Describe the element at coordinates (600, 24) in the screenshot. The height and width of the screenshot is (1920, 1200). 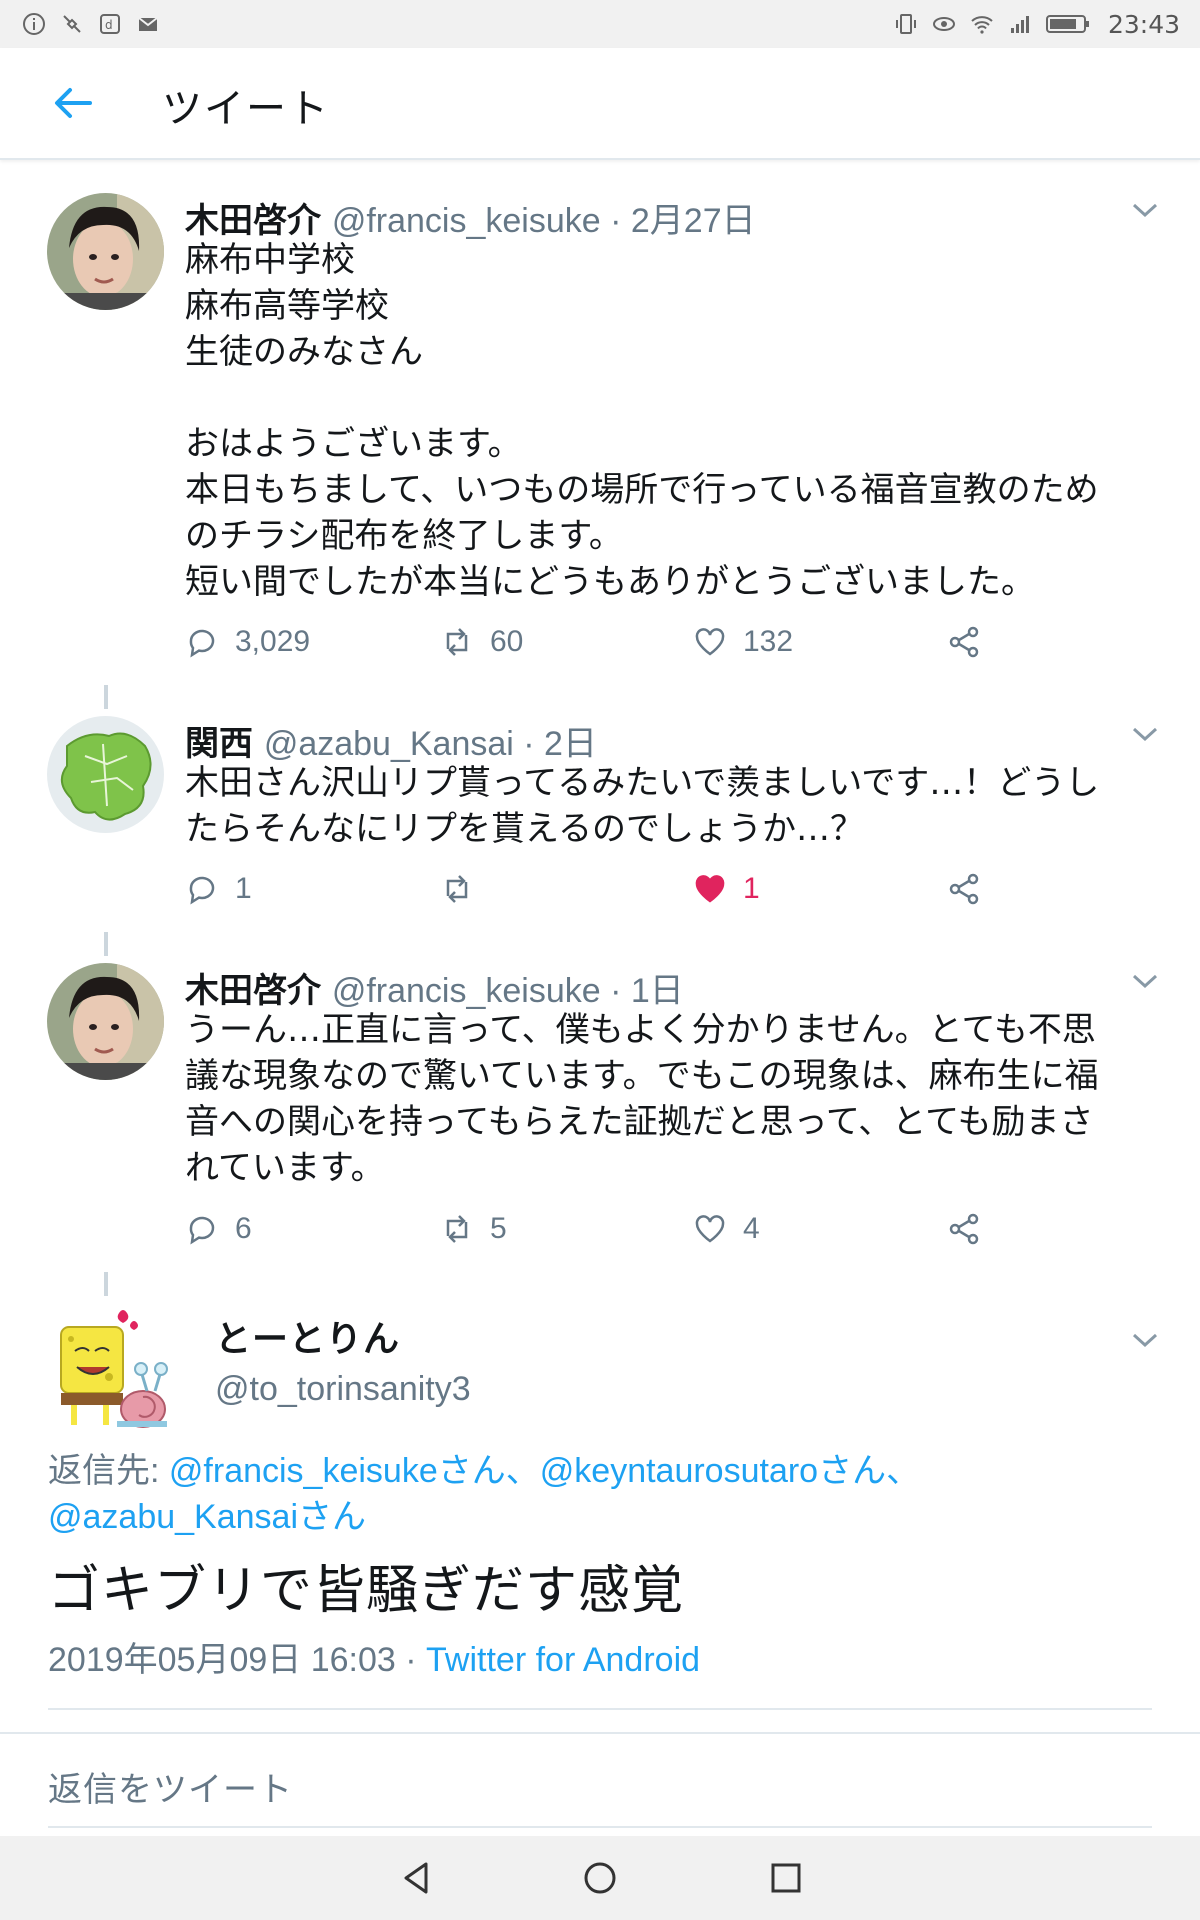
I see `status-bar: d 23:43` at that location.